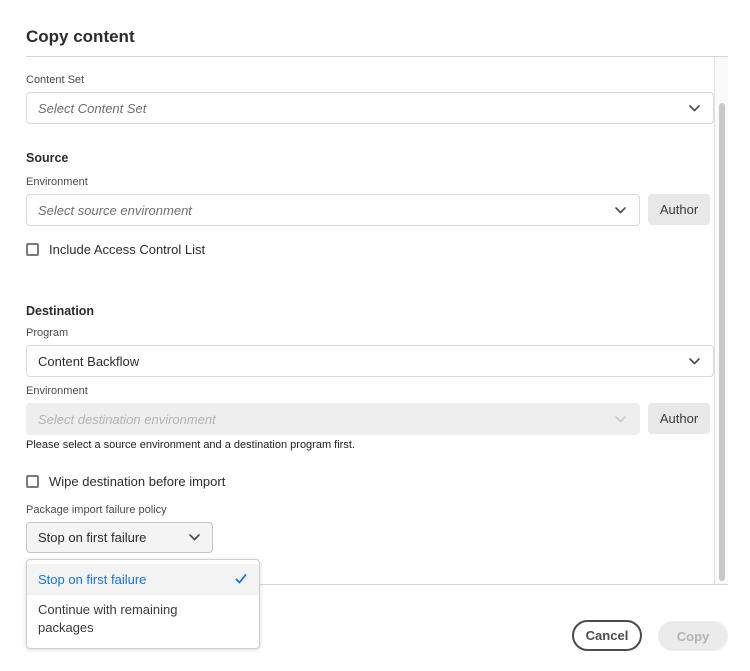  I want to click on source-author-button: Author, so click(679, 209).